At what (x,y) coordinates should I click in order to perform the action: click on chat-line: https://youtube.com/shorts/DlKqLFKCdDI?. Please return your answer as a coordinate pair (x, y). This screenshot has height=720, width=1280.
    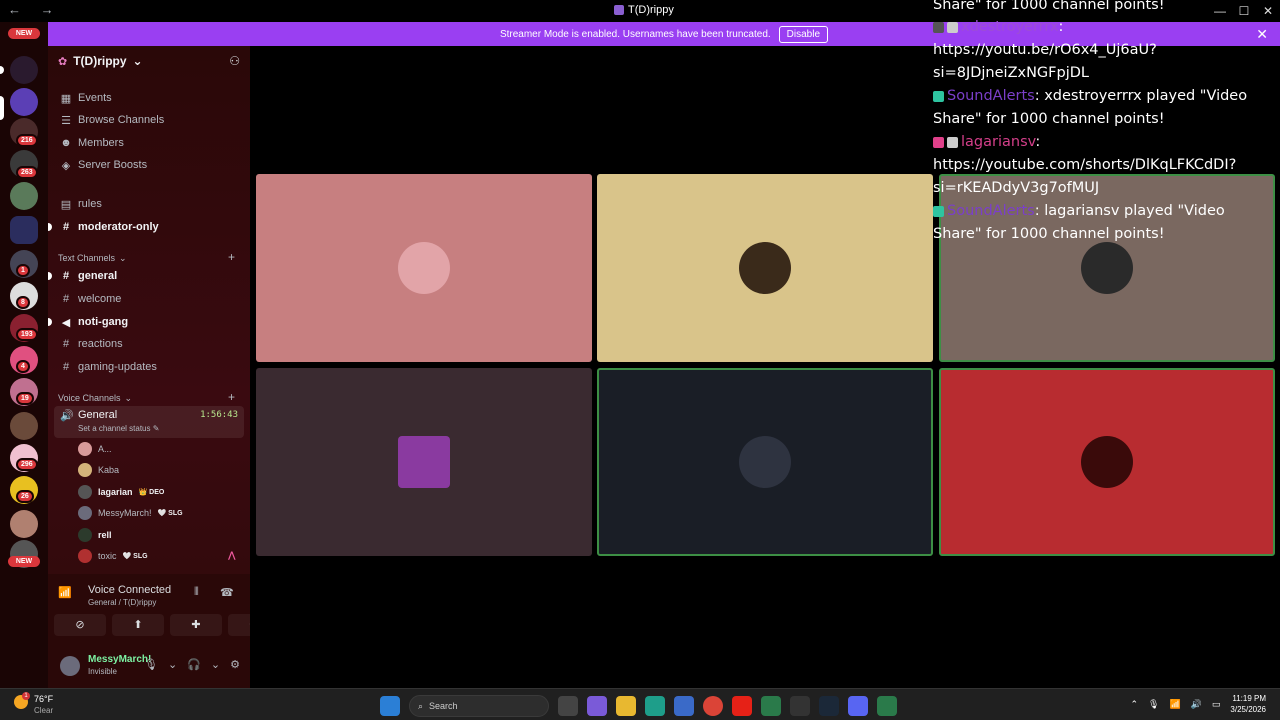
    Looking at the image, I should click on (1084, 165).